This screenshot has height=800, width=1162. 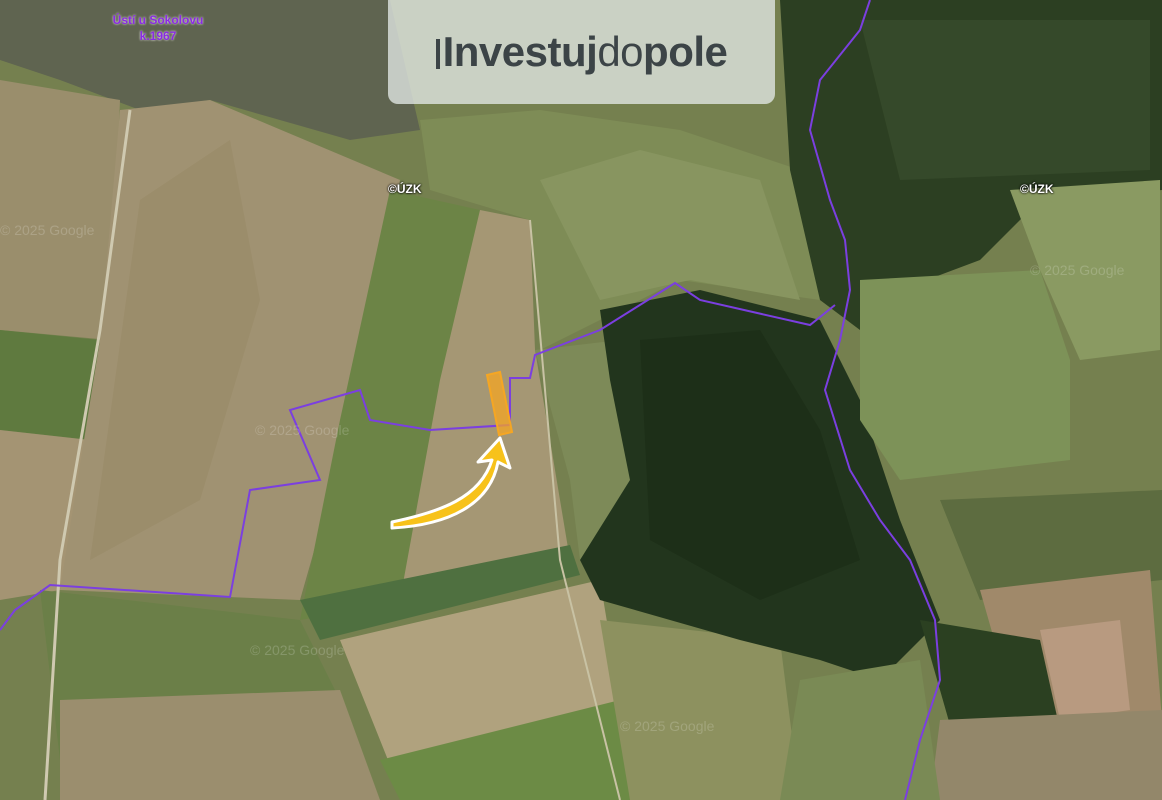 What do you see at coordinates (158, 20) in the screenshot?
I see `village-name: Ústí u Sokolovu` at bounding box center [158, 20].